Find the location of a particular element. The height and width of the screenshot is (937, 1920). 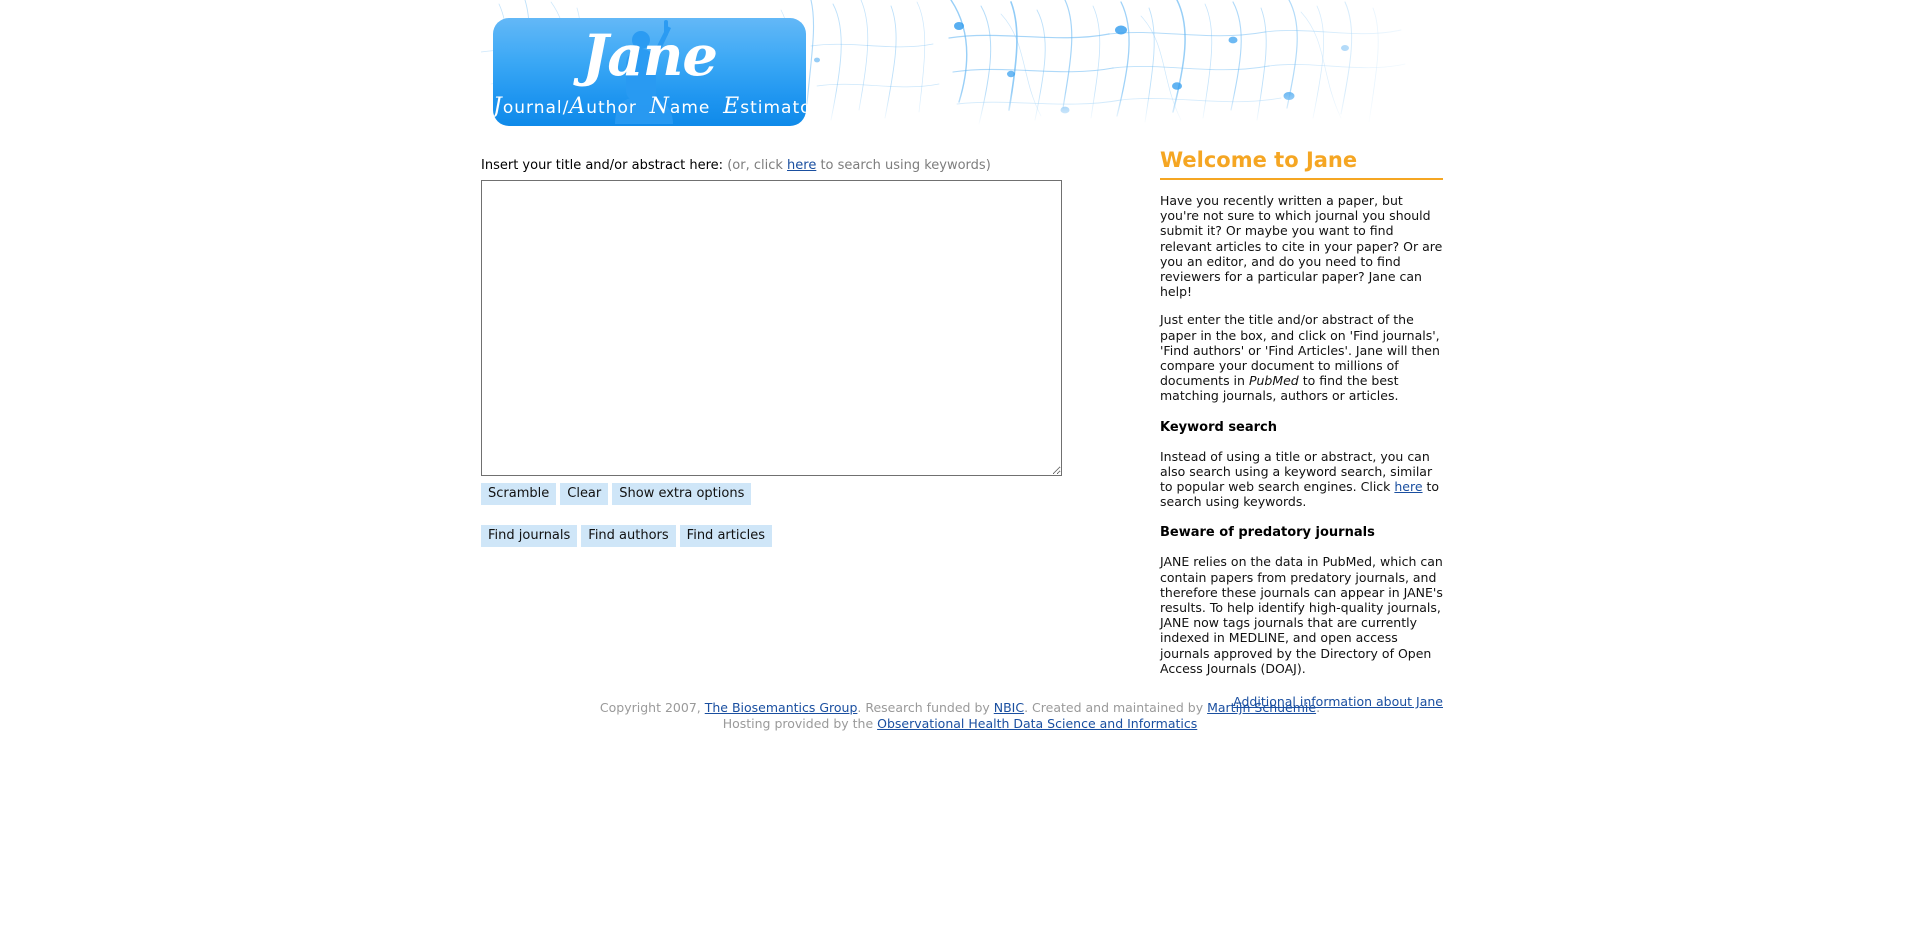

keyword-hint-prefix: (or, click is located at coordinates (757, 165).